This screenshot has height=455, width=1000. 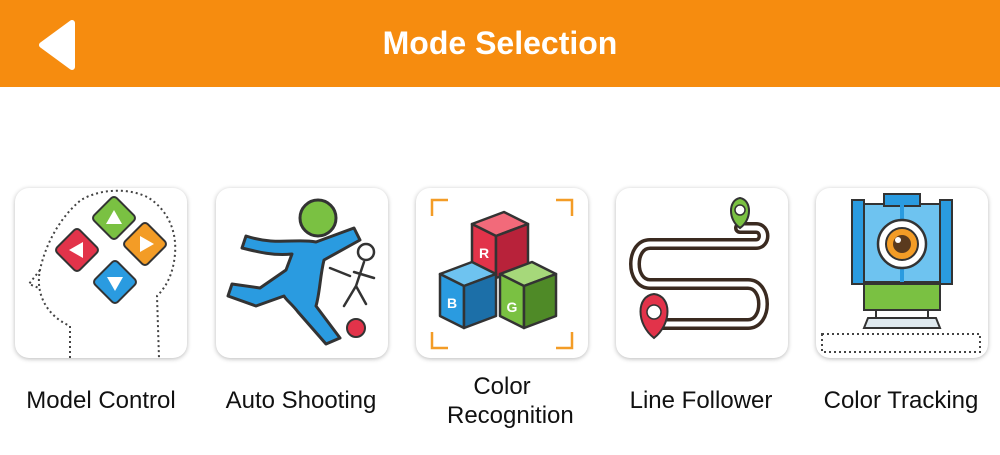 I want to click on mode-card-color-recognition: R B G, so click(x=502, y=273).